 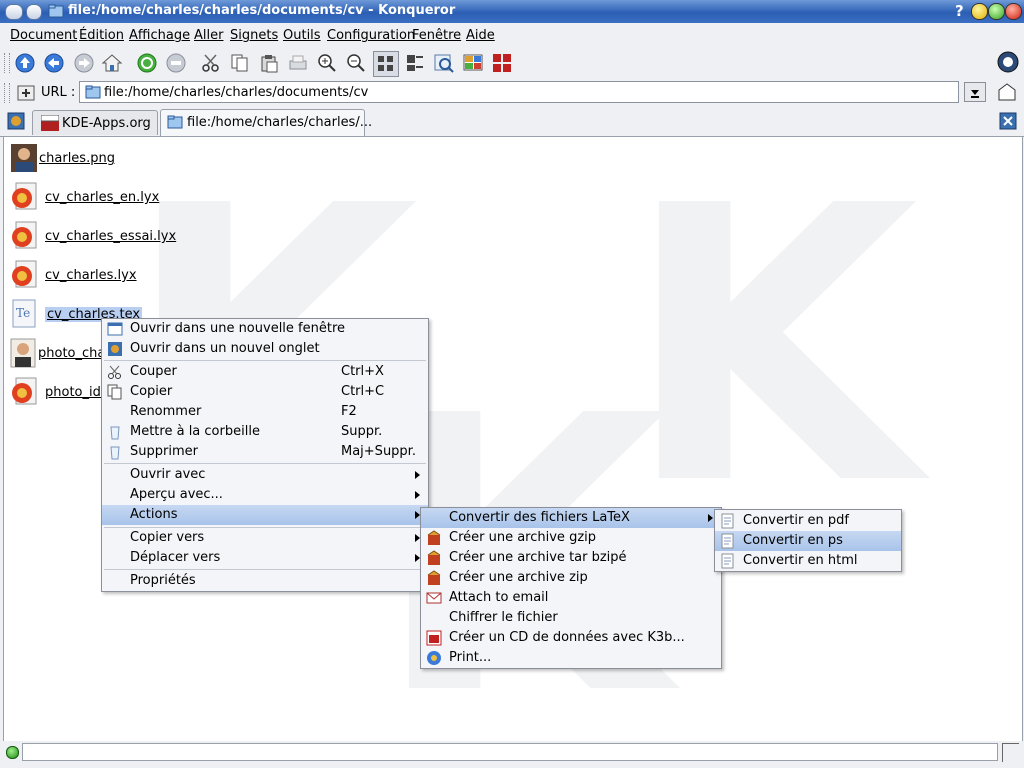 What do you see at coordinates (1013, 11) in the screenshot?
I see `close-button` at bounding box center [1013, 11].